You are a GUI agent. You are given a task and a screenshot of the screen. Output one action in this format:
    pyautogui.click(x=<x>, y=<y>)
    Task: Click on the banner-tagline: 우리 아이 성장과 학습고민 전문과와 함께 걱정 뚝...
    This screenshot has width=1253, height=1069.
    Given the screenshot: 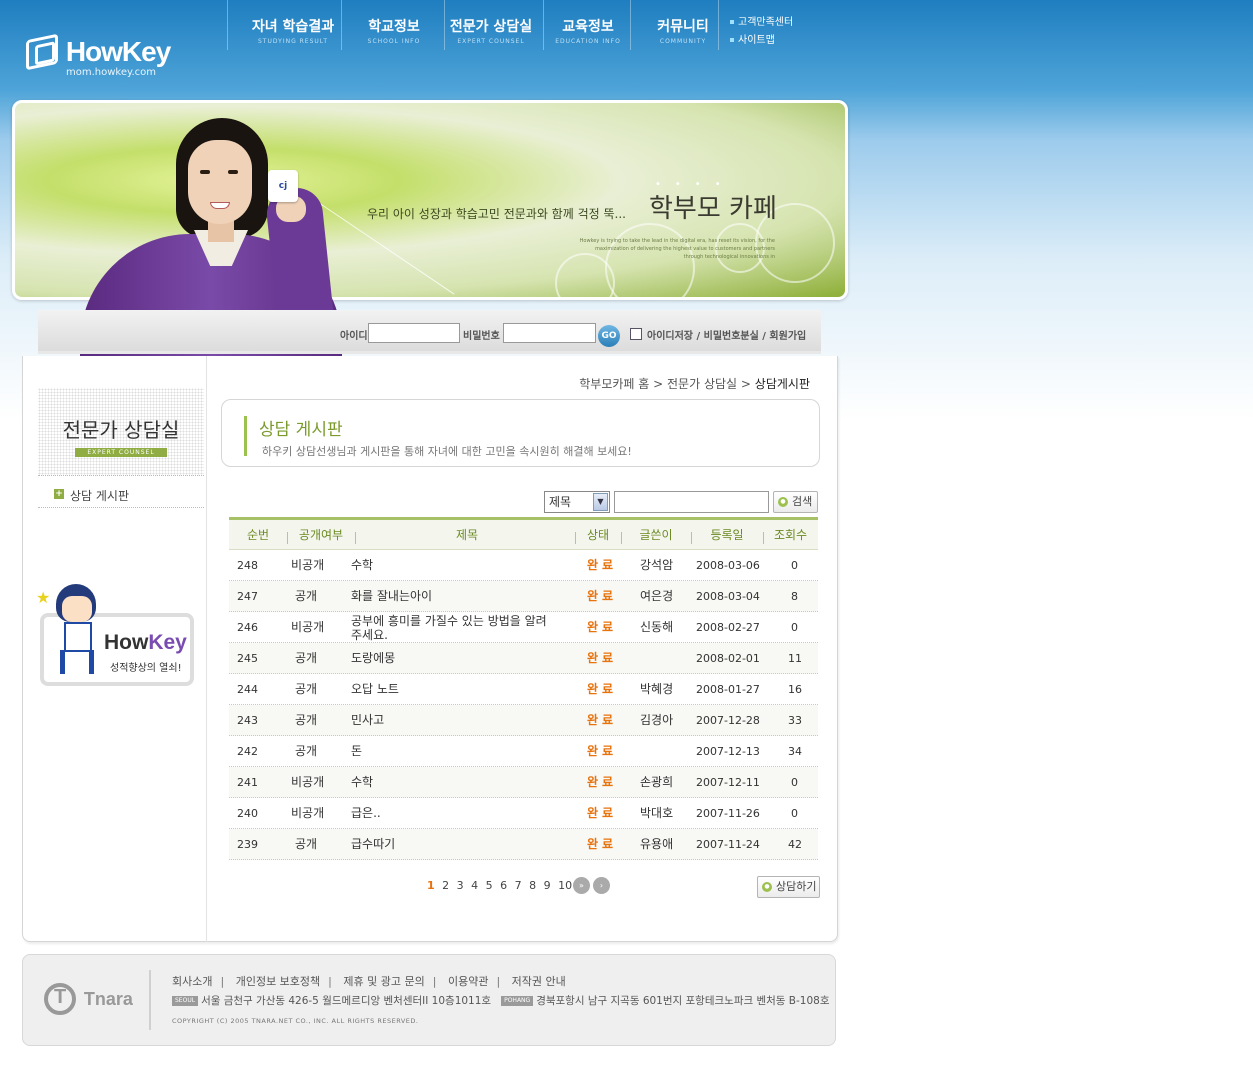 What is the action you would take?
    pyautogui.click(x=496, y=214)
    